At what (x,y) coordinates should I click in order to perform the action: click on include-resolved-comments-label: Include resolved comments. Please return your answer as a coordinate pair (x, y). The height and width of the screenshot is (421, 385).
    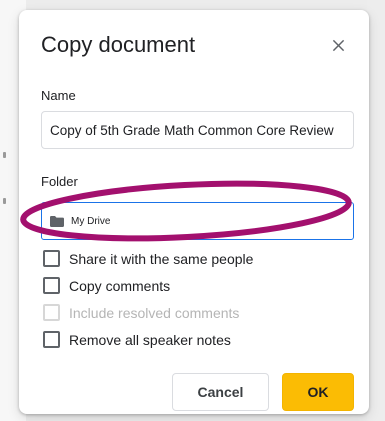
    Looking at the image, I should click on (154, 312).